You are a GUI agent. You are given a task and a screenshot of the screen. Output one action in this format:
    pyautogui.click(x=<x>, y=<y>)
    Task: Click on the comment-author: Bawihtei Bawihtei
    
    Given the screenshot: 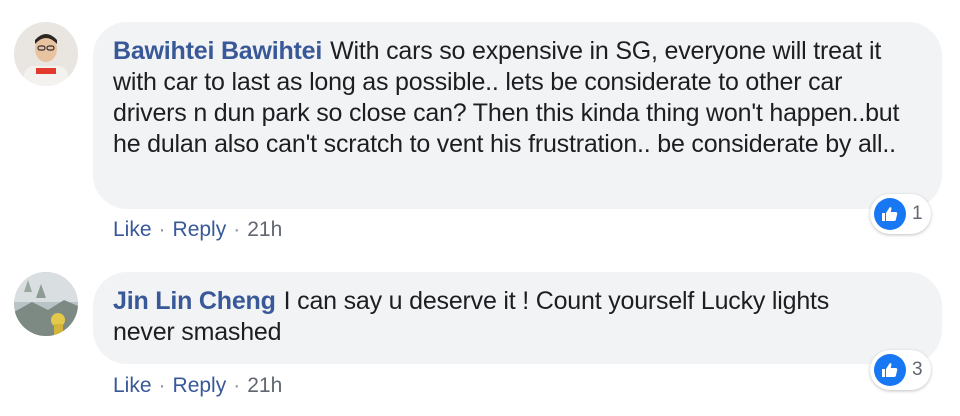 What is the action you would take?
    pyautogui.click(x=217, y=51)
    